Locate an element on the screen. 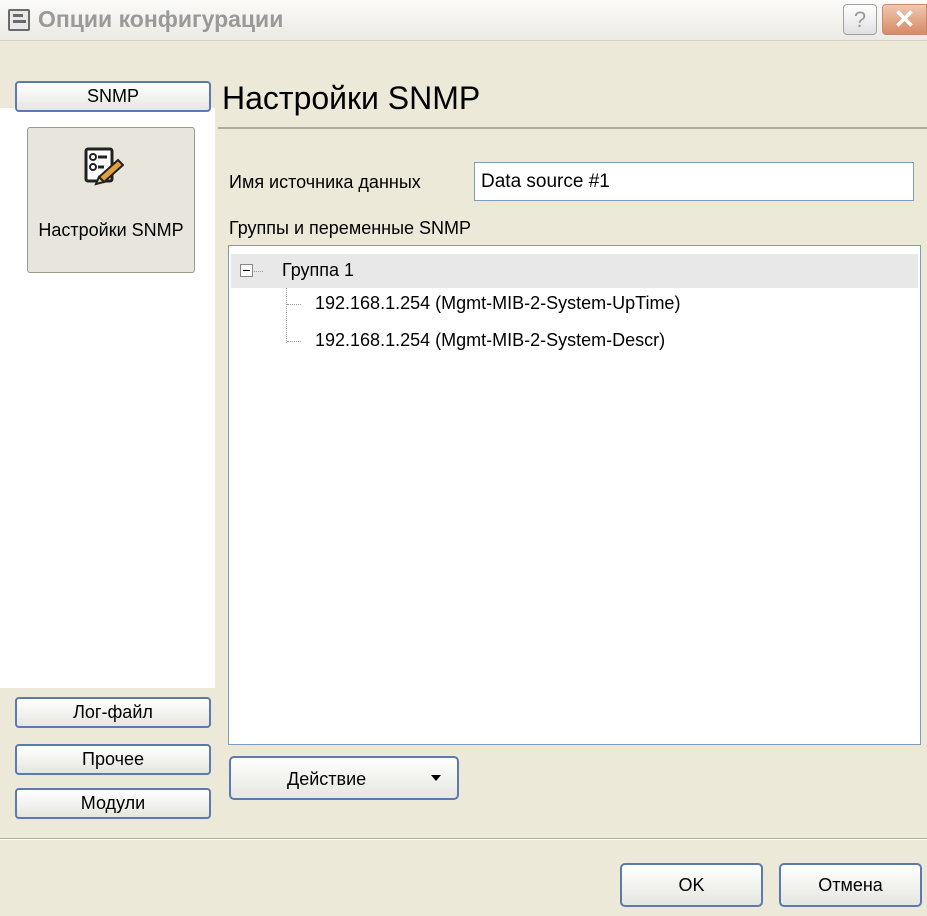 Image resolution: width=927 pixels, height=916 pixels. cancel-button: Отмена is located at coordinates (850, 885).